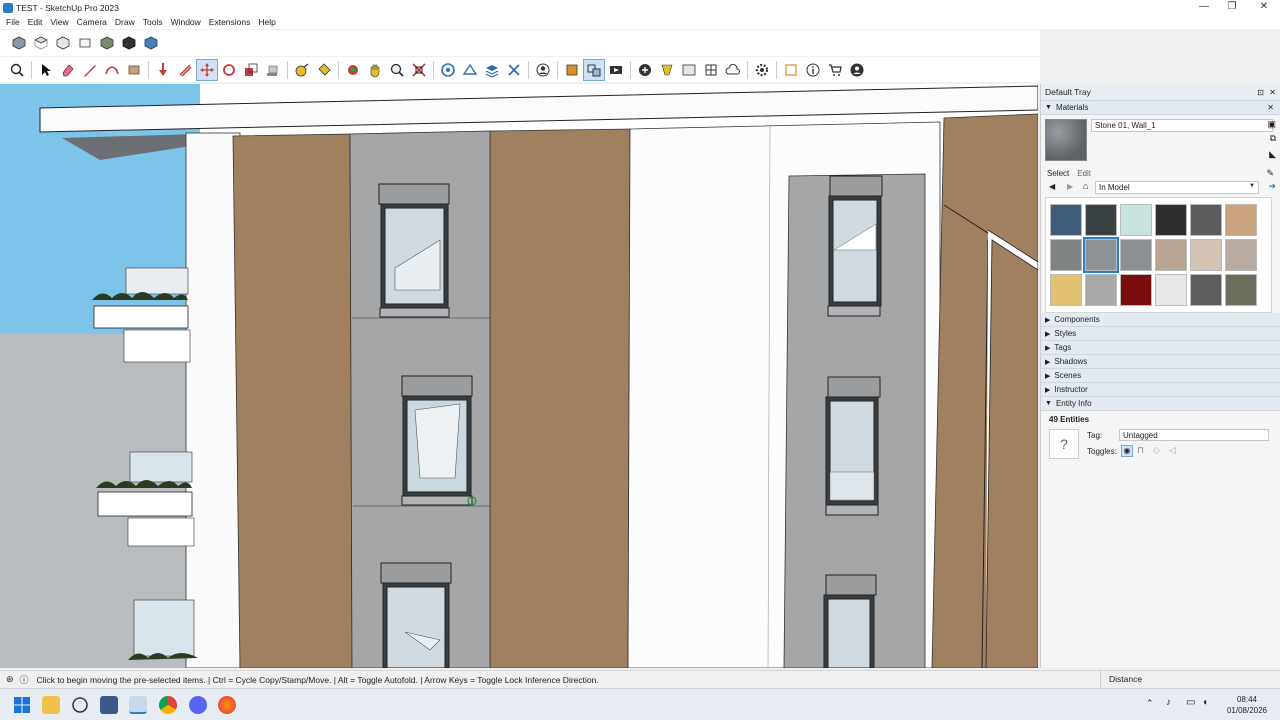 This screenshot has width=1280, height=720. Describe the element at coordinates (112, 70) in the screenshot. I see `arc-icon` at that location.